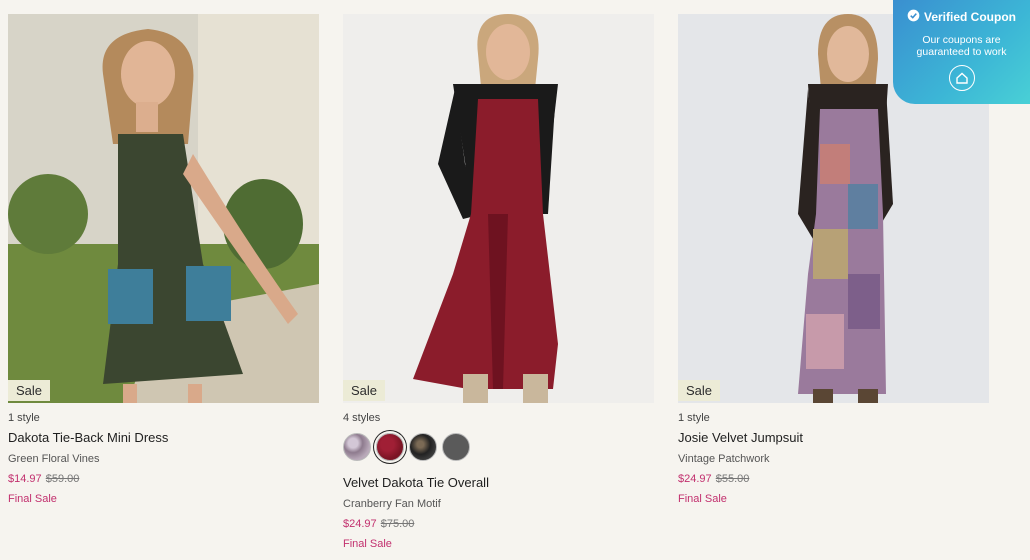  I want to click on price-row: $24.97 $75.00, so click(498, 524).